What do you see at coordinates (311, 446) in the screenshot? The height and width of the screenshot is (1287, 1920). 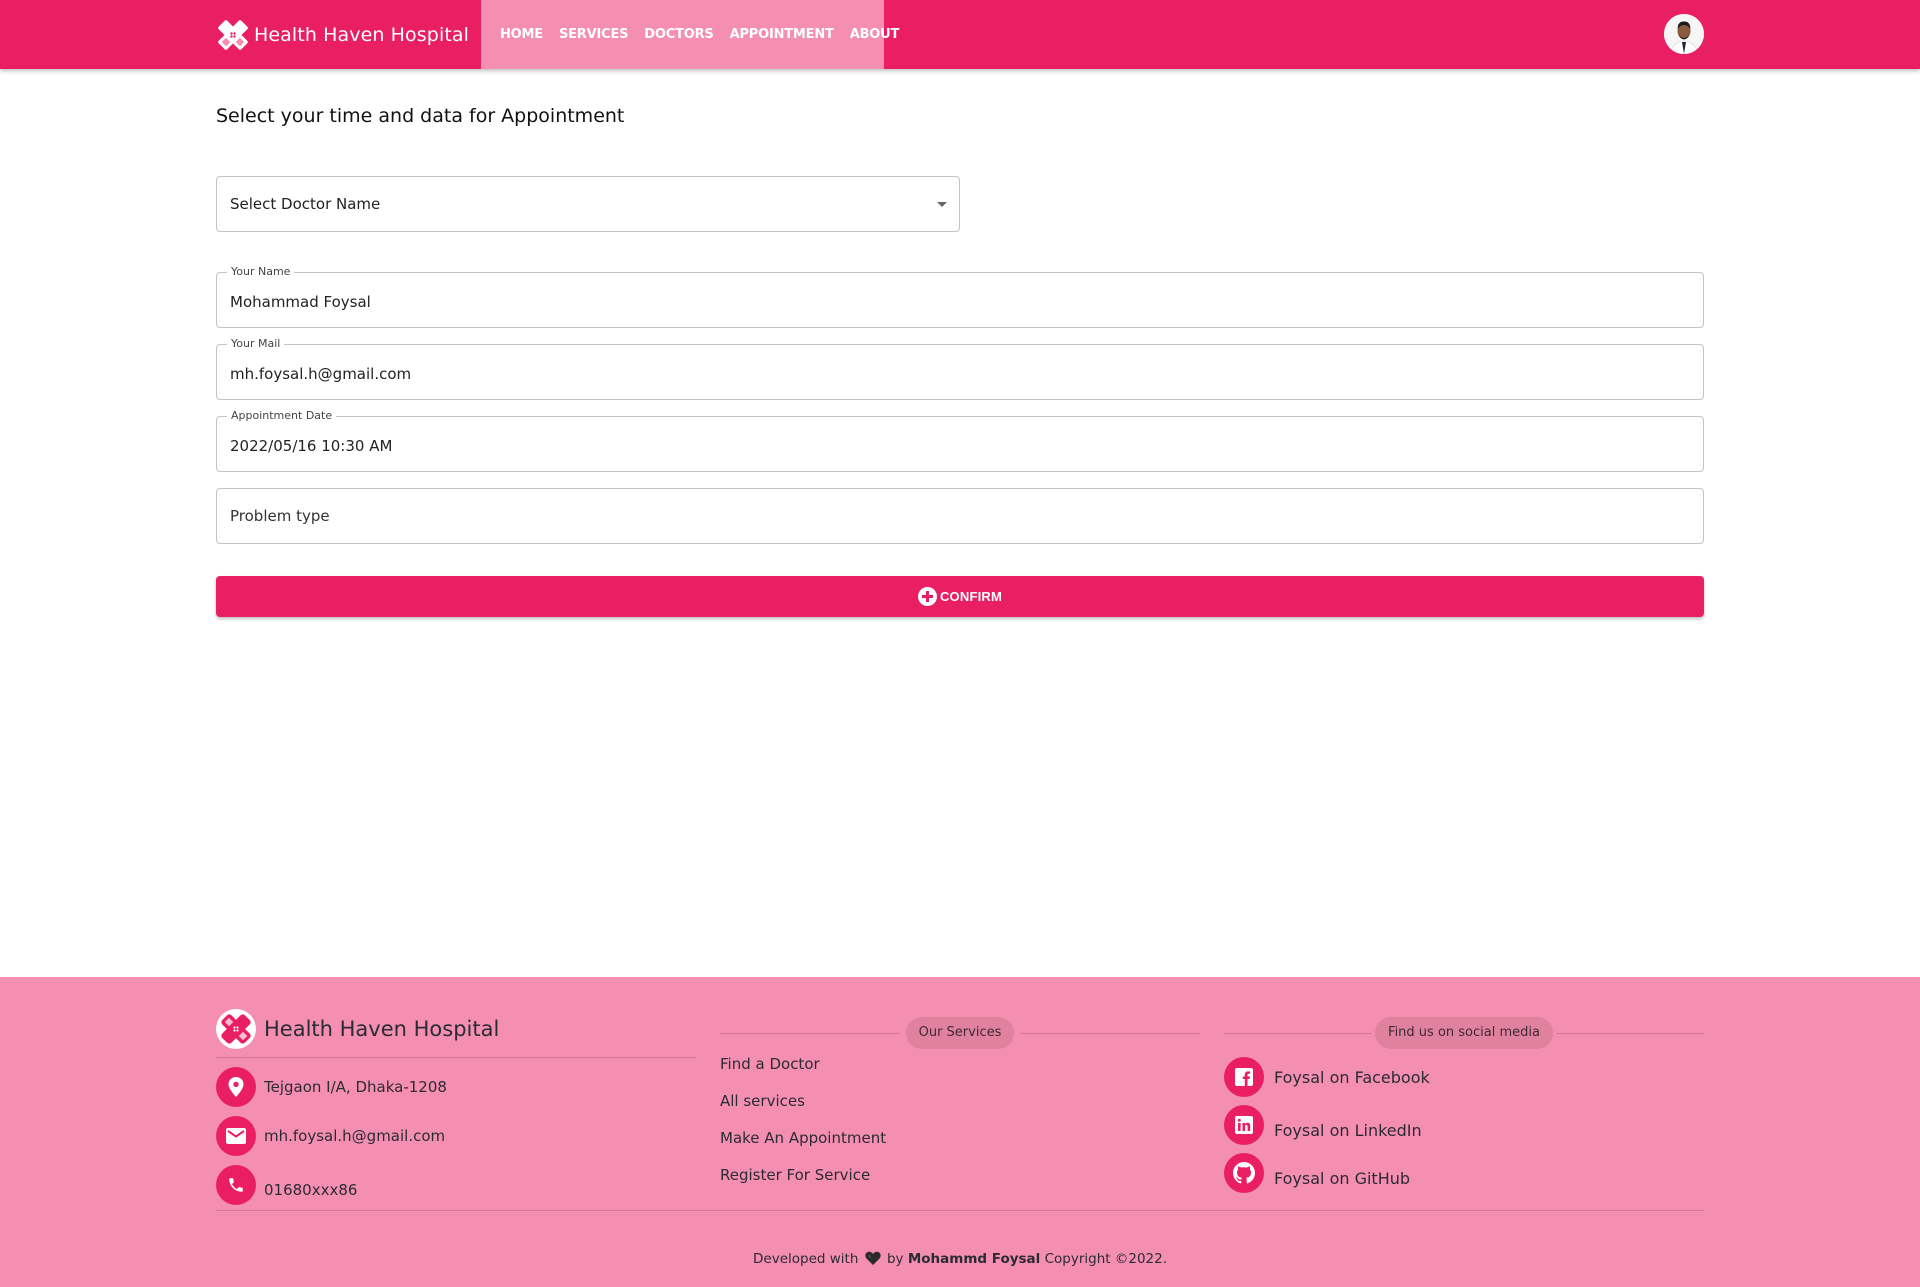 I see `appointment-date-value: 2022/05/16 10:30 AM` at bounding box center [311, 446].